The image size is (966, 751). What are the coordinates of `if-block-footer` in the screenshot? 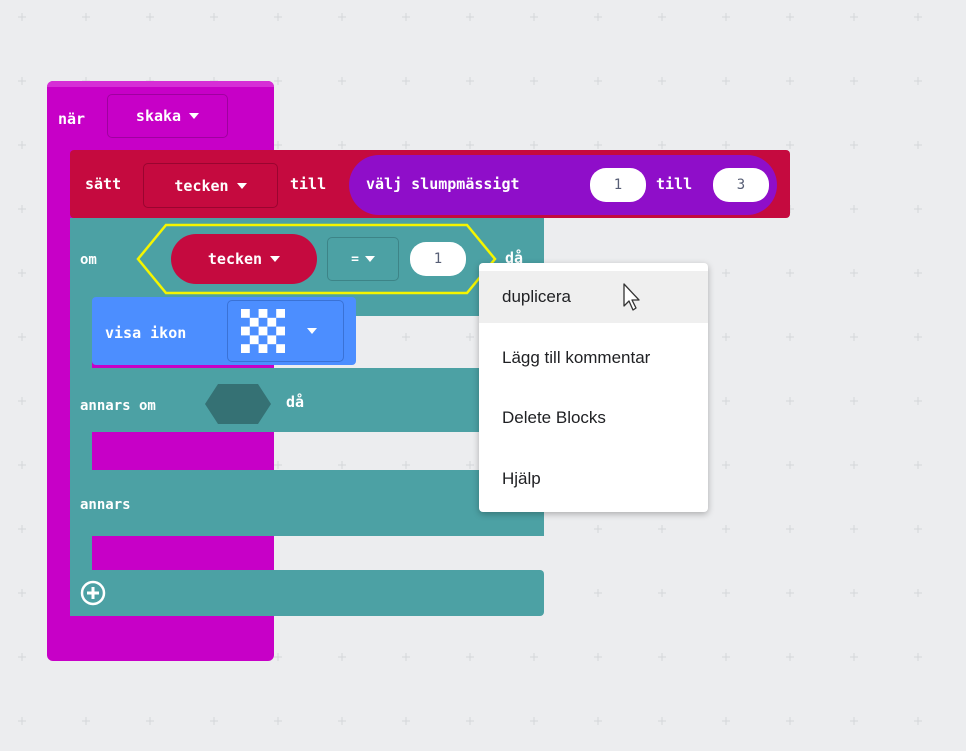 It's located at (307, 593).